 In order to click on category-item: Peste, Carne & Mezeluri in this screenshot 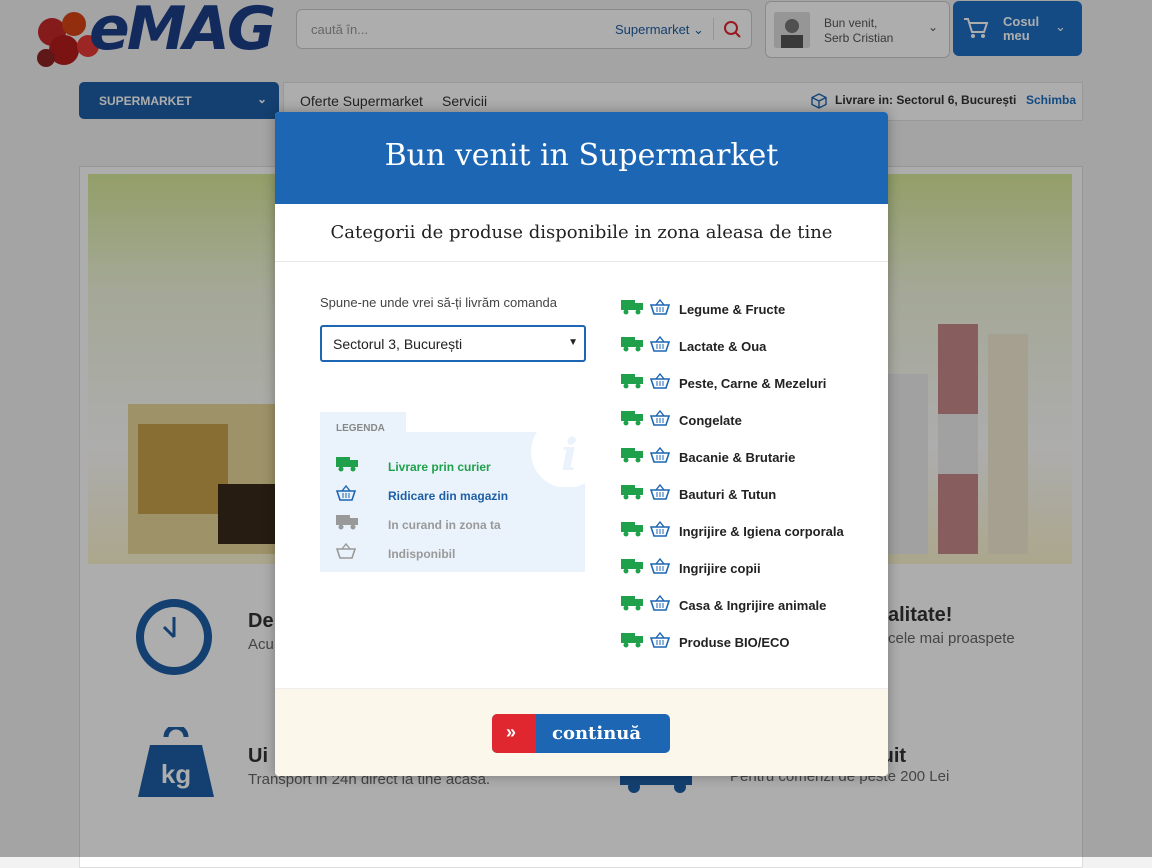, I will do `click(751, 384)`.